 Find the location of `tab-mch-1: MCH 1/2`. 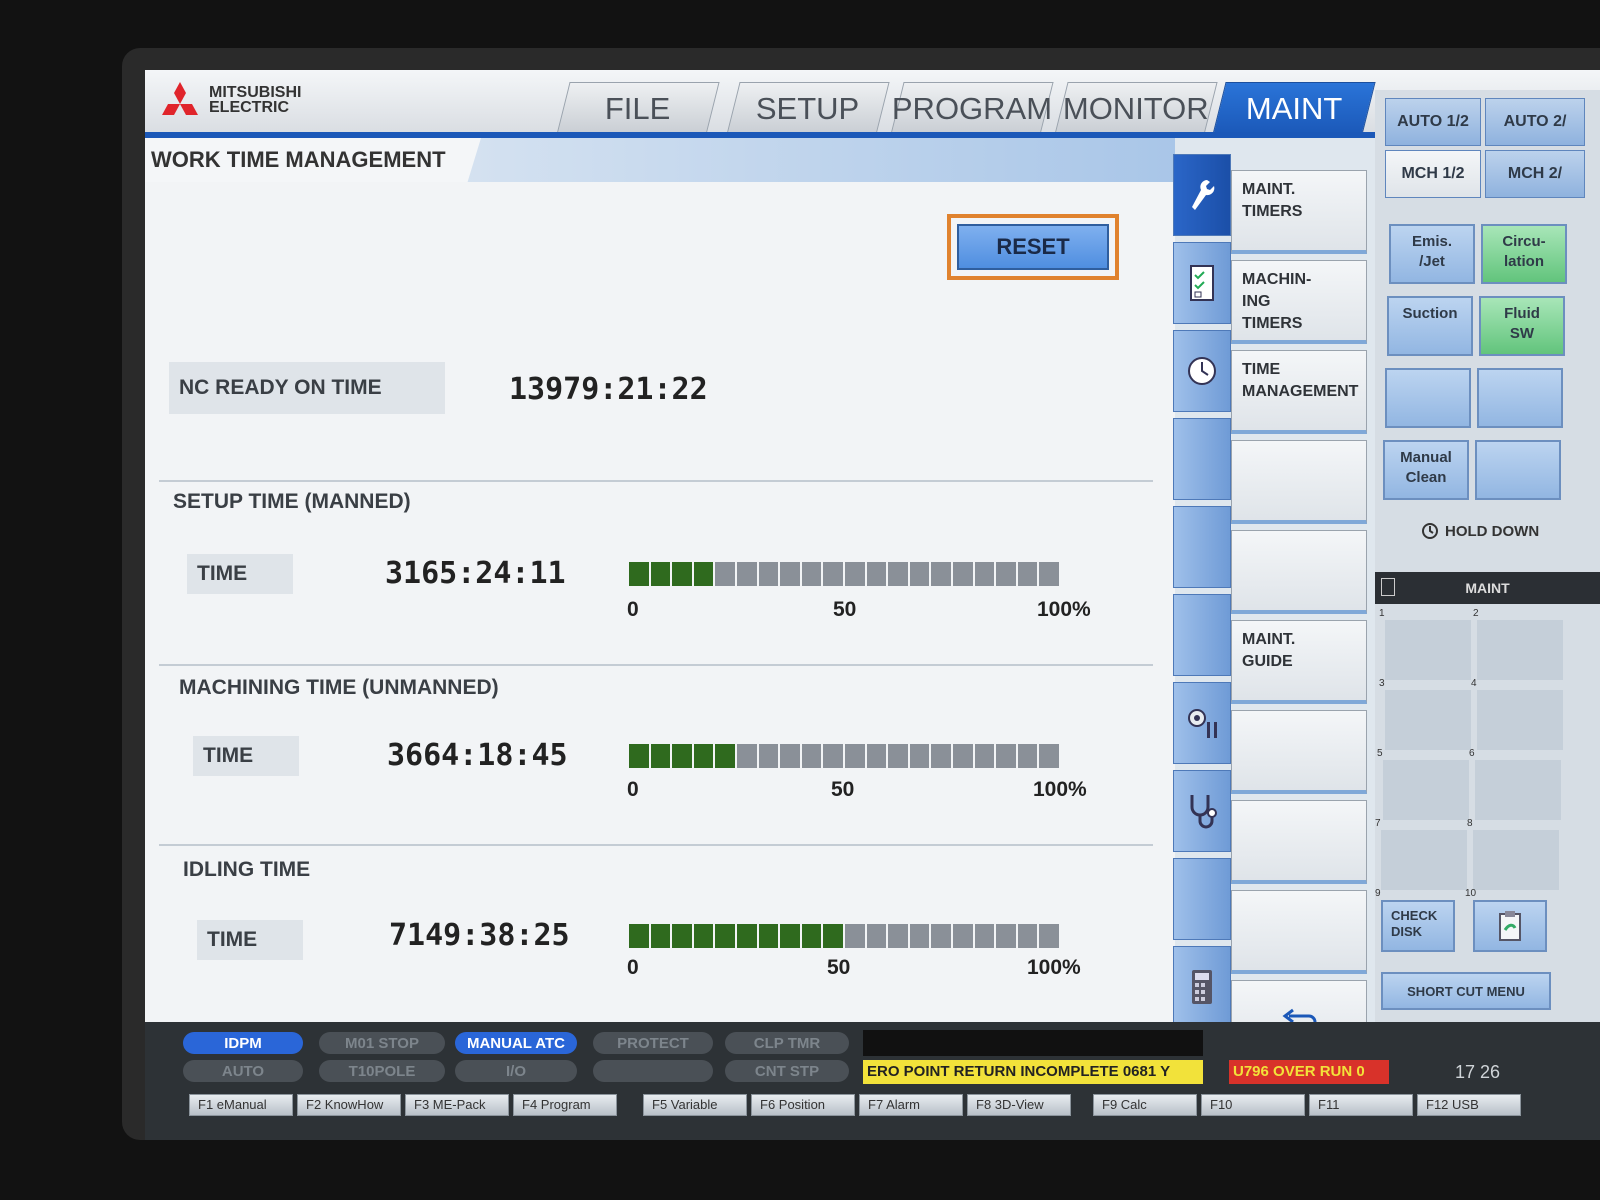

tab-mch-1: MCH 1/2 is located at coordinates (1433, 174).